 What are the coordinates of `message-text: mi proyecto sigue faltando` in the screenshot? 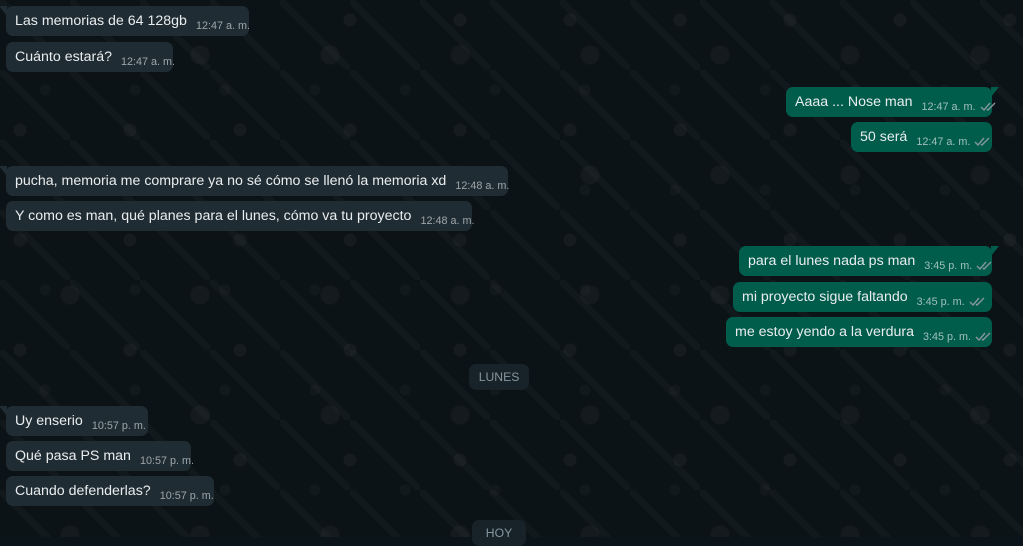 It's located at (825, 296).